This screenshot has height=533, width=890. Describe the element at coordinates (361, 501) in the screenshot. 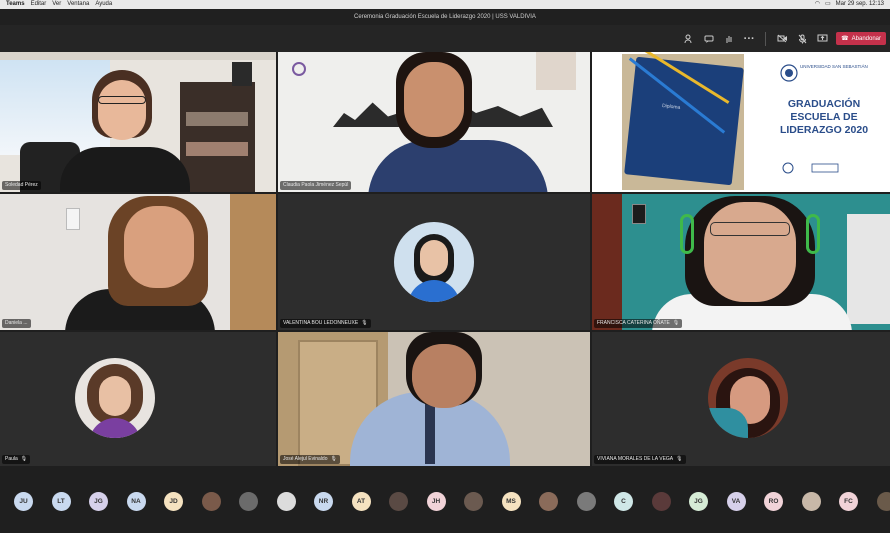

I see `attendee-avatar: AT` at that location.